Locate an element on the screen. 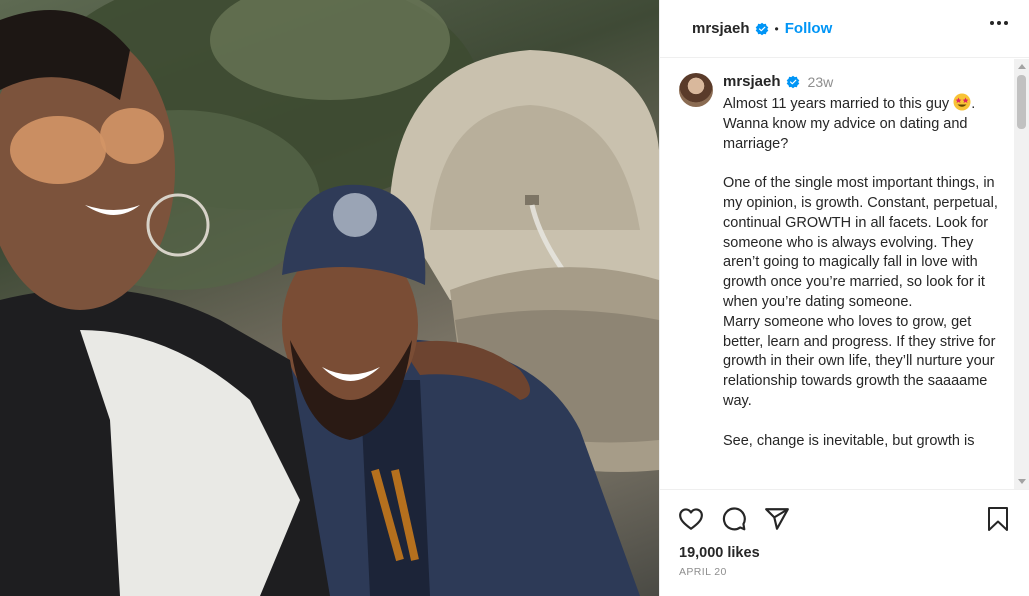 This screenshot has height=596, width=1029. caption-username: mrsjaeh is located at coordinates (752, 81).